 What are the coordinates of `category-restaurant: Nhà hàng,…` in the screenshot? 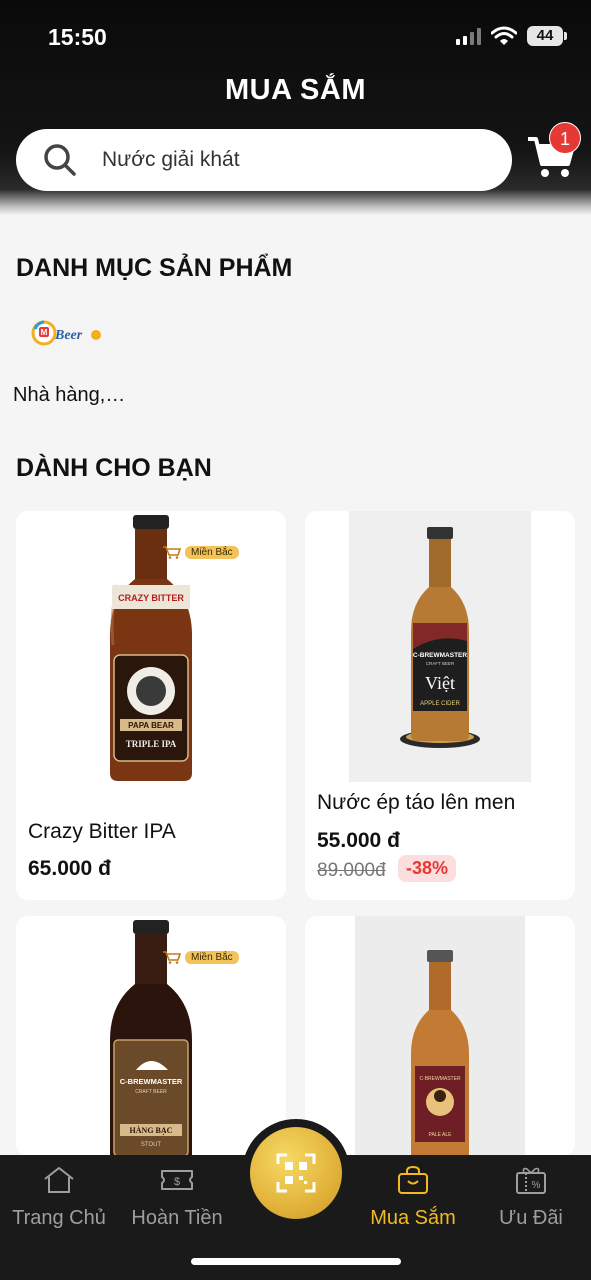 It's located at (69, 395).